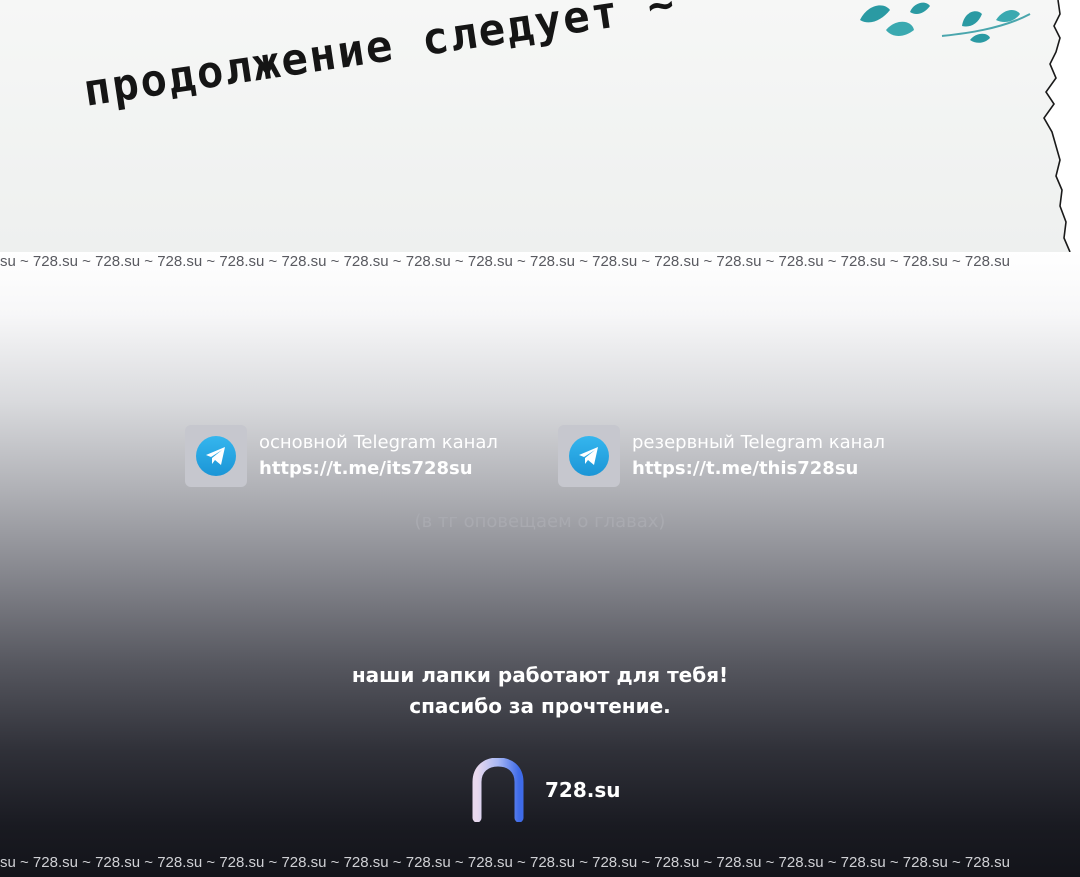  Describe the element at coordinates (583, 790) in the screenshot. I see `brand-name: 728.su` at that location.